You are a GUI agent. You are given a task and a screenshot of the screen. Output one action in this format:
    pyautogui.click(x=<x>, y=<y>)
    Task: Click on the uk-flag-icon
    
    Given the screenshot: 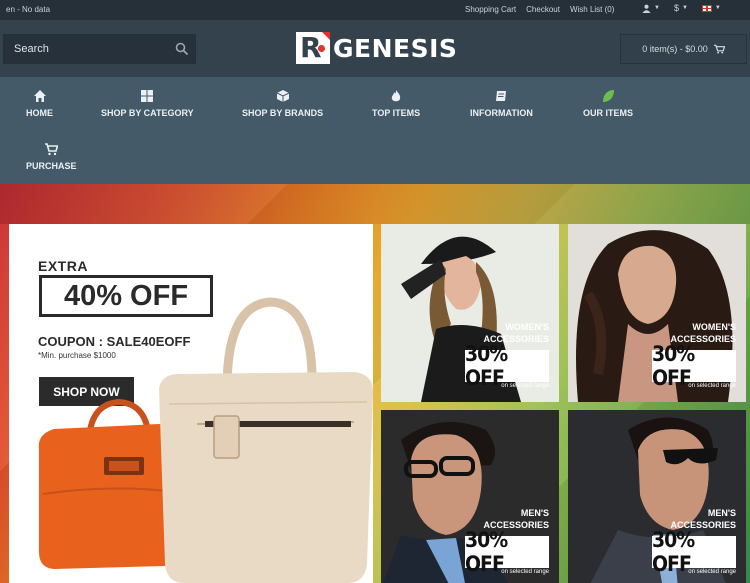 What is the action you would take?
    pyautogui.click(x=706, y=8)
    